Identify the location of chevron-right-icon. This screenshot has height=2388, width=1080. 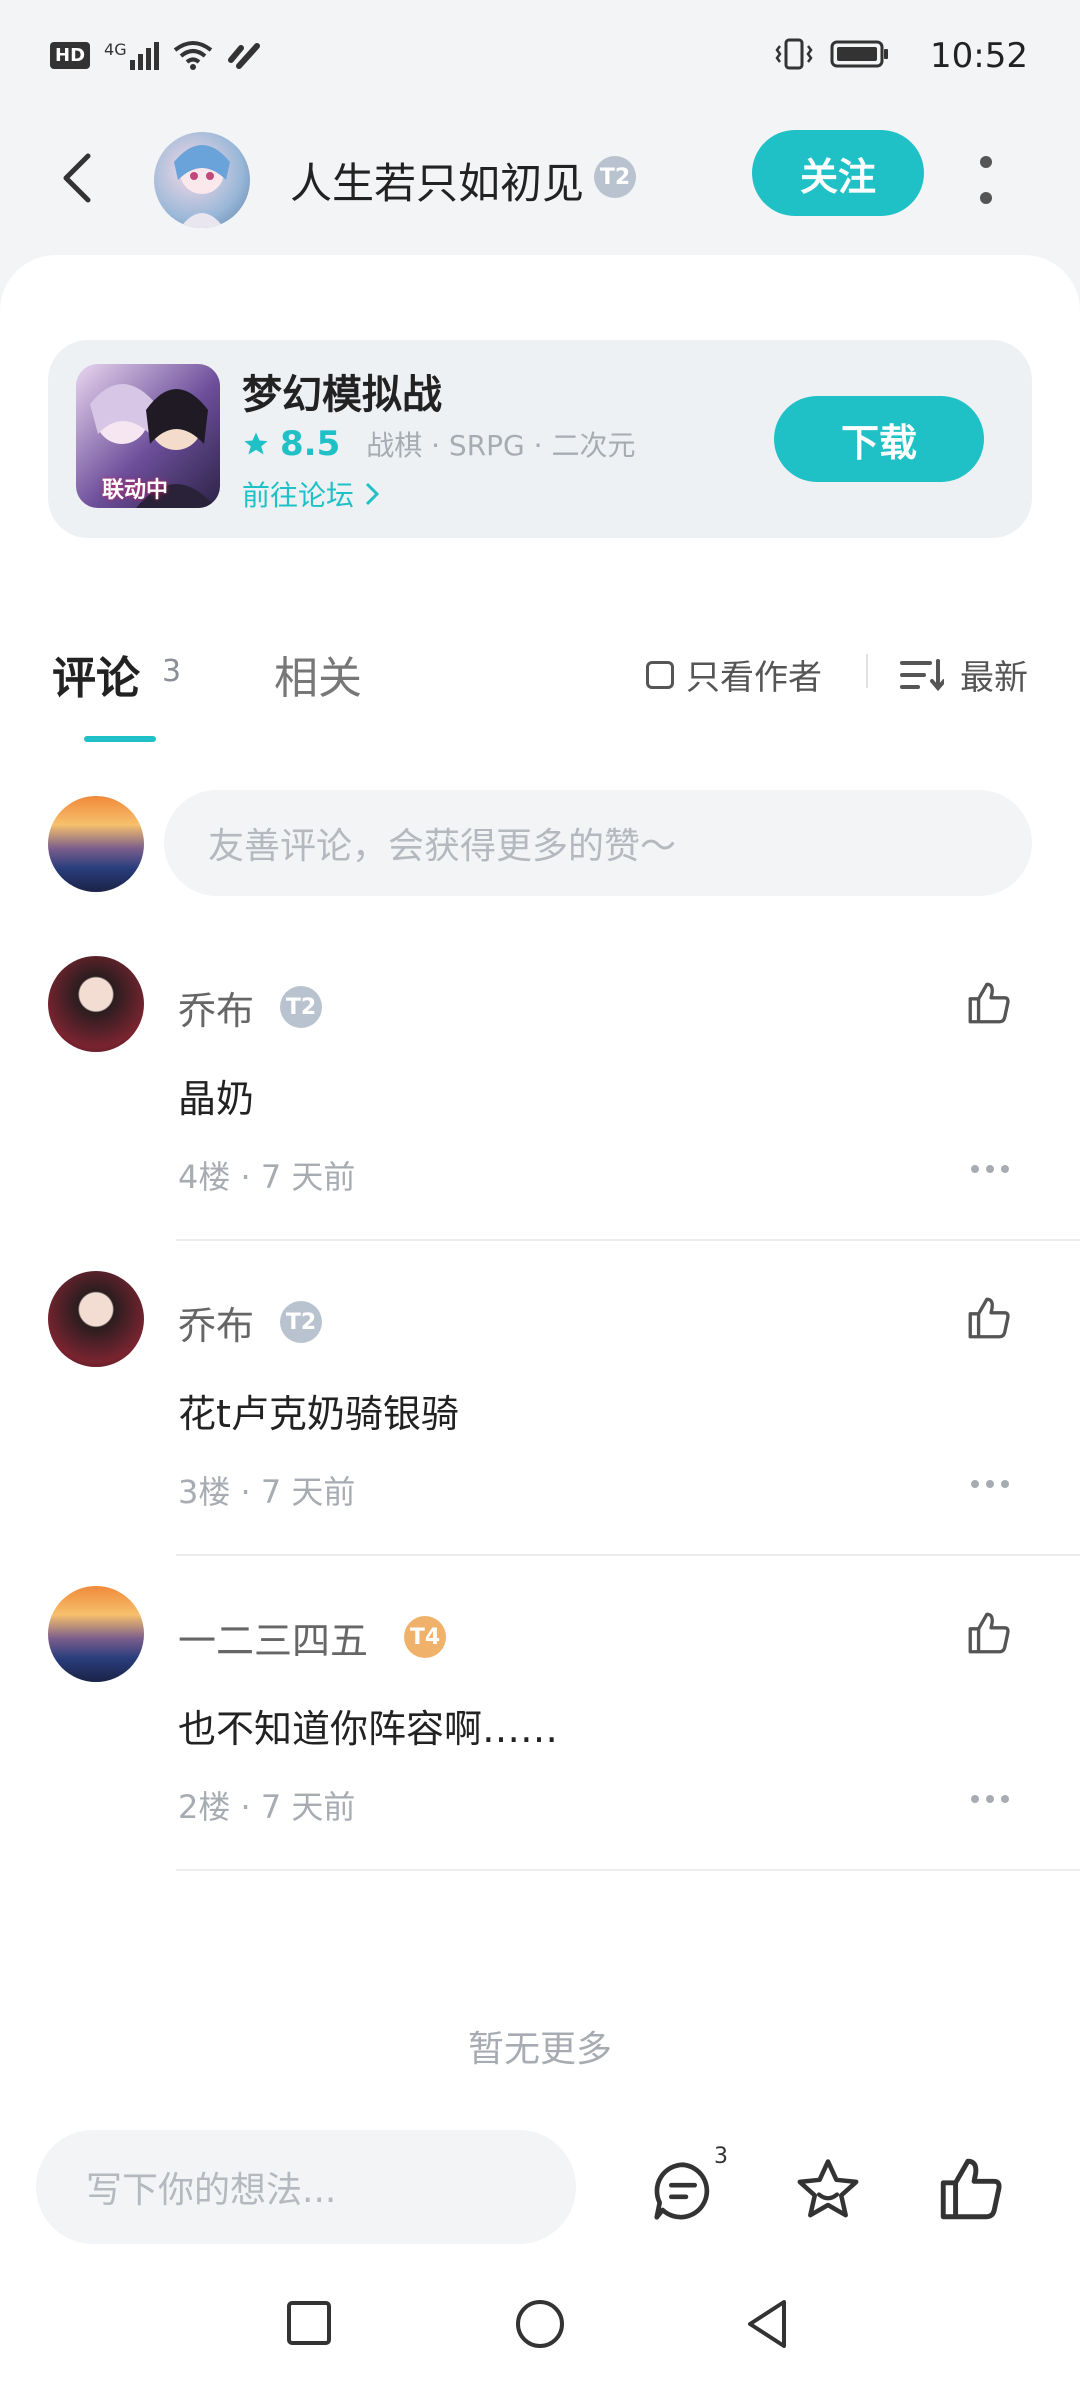
(372, 494).